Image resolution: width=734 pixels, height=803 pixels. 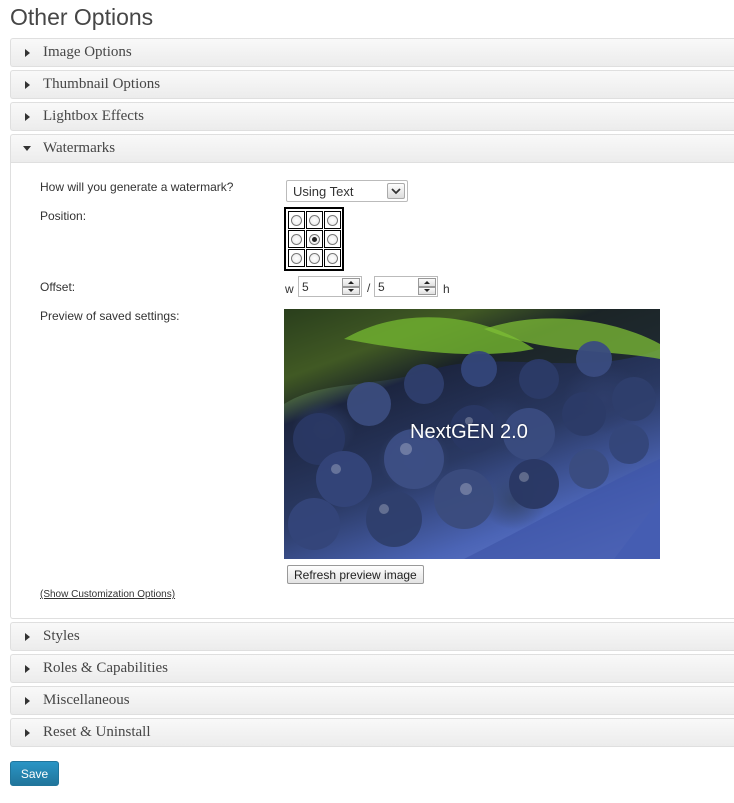 What do you see at coordinates (330, 286) in the screenshot?
I see `offset-width-input: 5` at bounding box center [330, 286].